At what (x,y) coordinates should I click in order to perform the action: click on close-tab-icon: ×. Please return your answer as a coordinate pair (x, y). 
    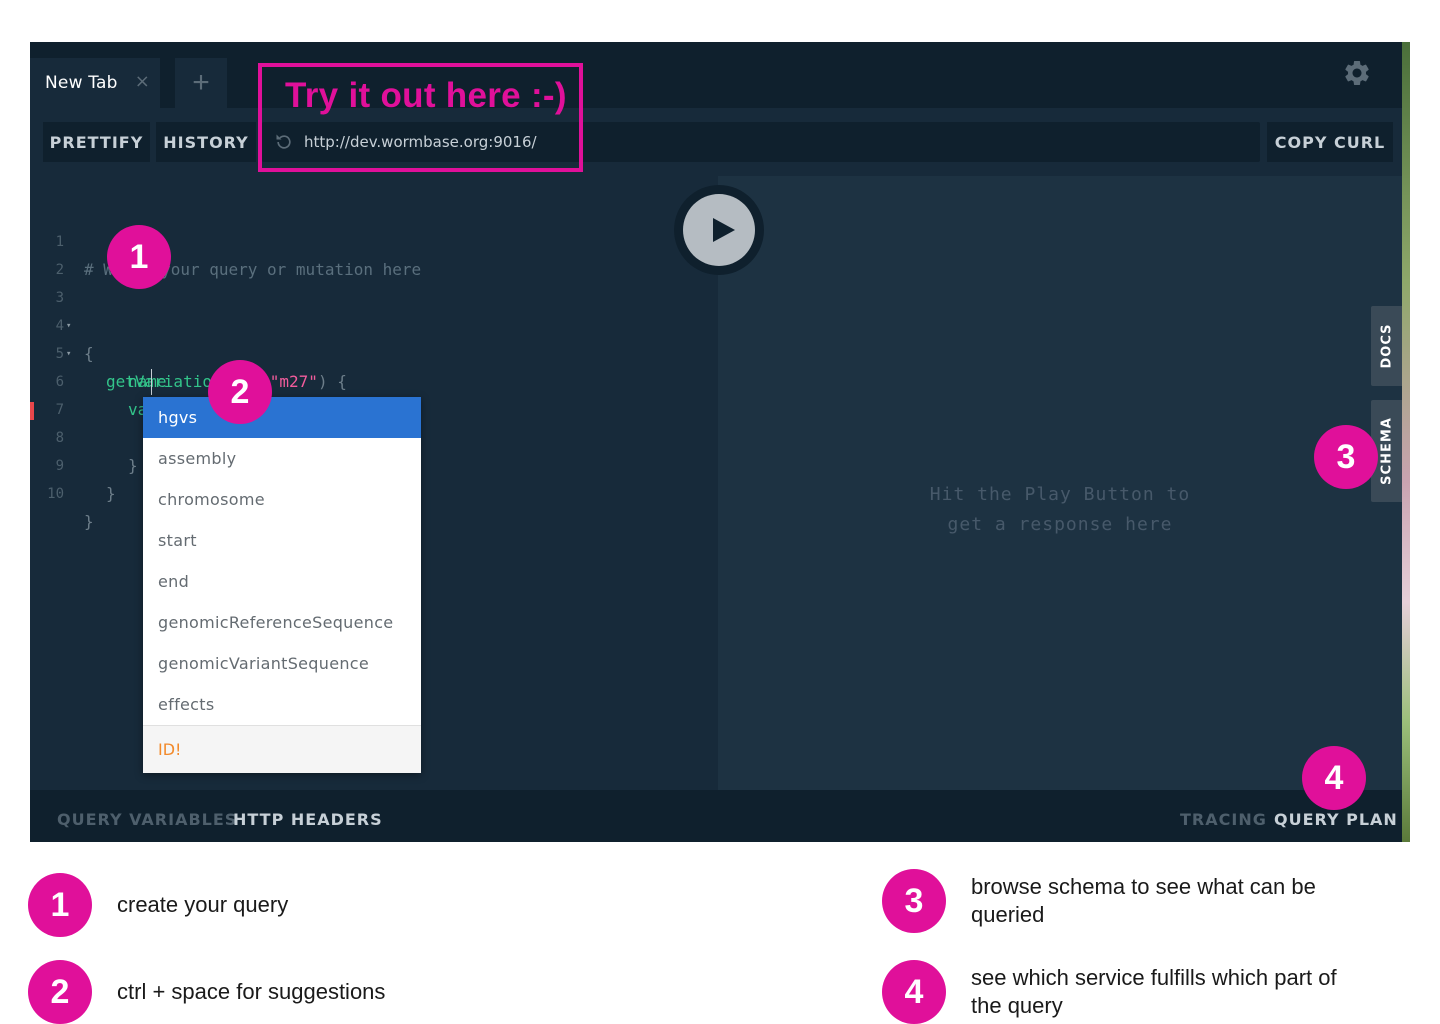
    Looking at the image, I should click on (142, 81).